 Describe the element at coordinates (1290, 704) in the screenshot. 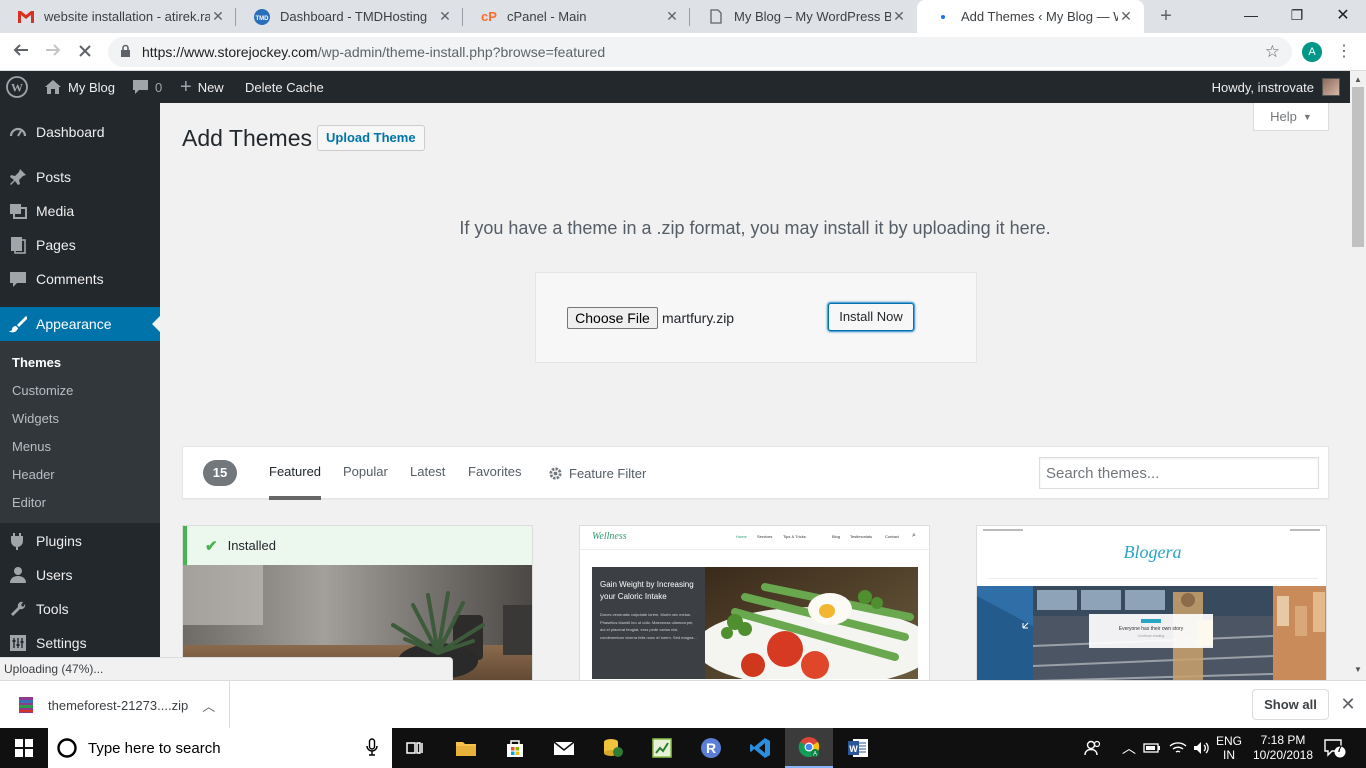

I see `show-all-downloads-button: Show all` at that location.